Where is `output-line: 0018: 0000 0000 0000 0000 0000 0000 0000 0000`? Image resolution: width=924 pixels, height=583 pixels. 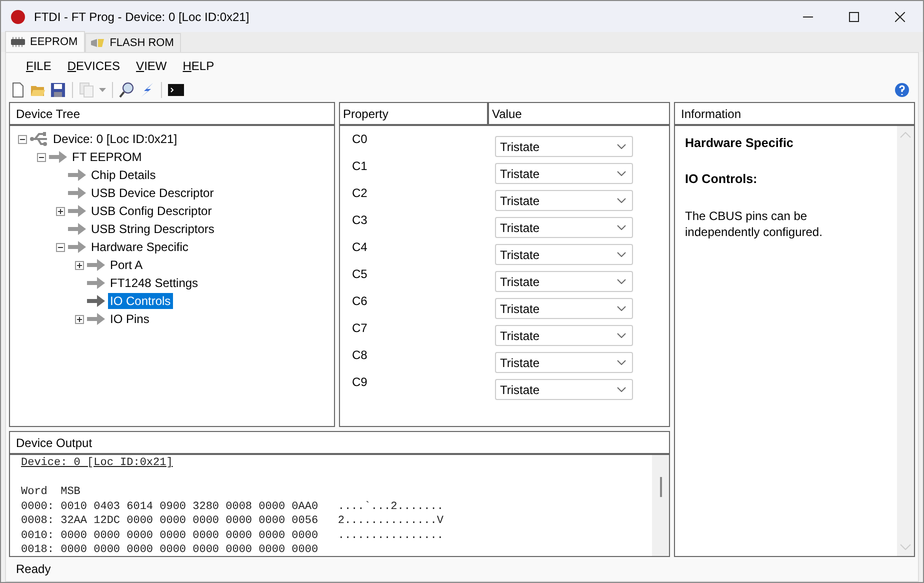
output-line: 0018: 0000 0000 0000 0000 0000 0000 0000 0000 is located at coordinates (170, 549).